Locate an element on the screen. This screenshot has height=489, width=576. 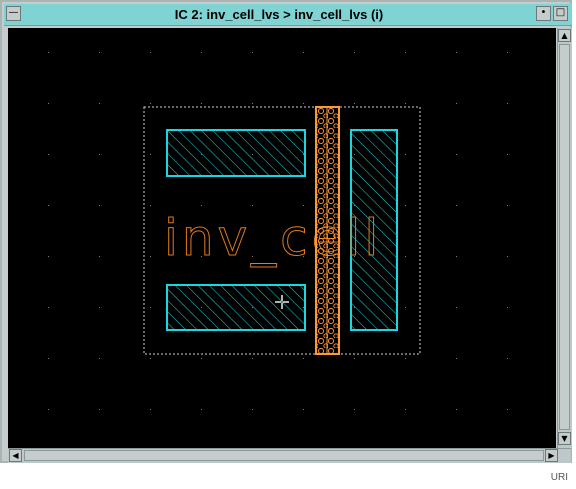
vertical-scrollbar: ▲ ▼ is located at coordinates (564, 238).